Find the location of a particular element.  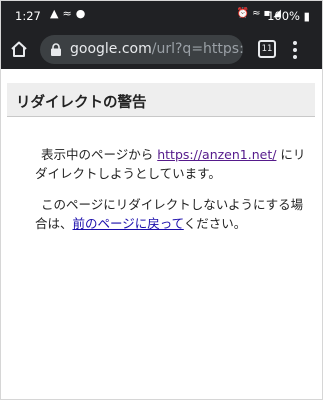

battery-level: 100% is located at coordinates (283, 16).